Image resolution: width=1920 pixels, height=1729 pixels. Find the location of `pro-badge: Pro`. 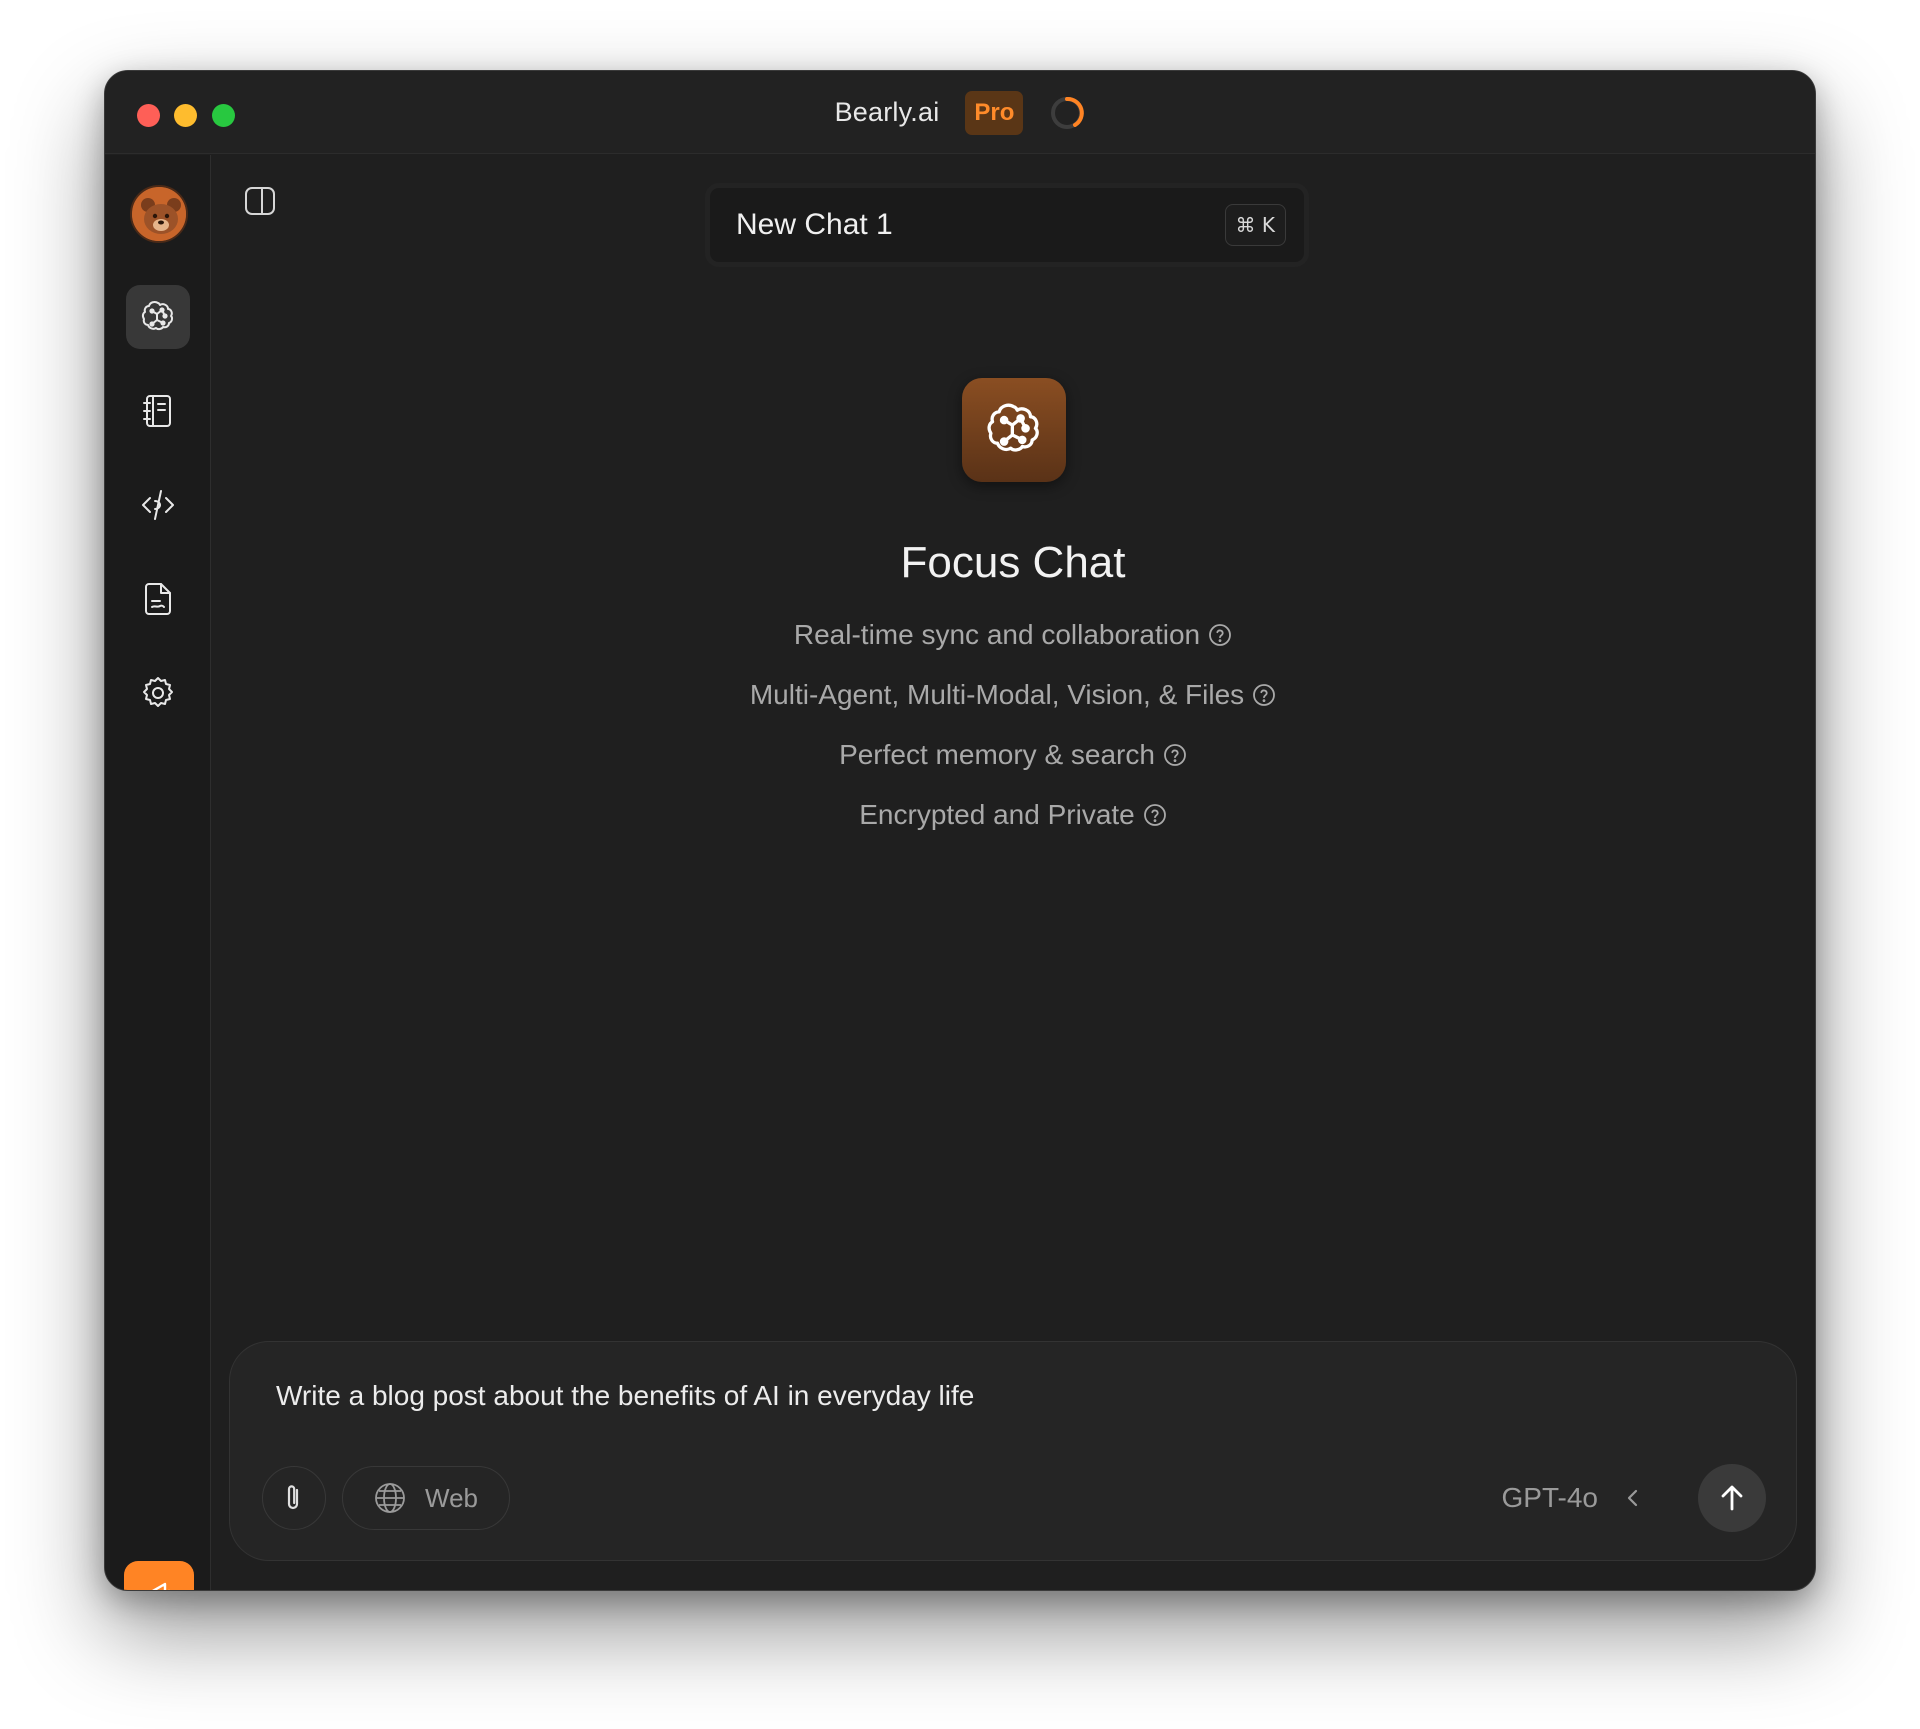

pro-badge: Pro is located at coordinates (994, 112).